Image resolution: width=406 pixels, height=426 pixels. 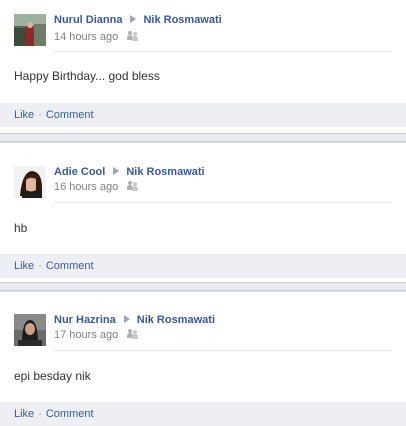 What do you see at coordinates (85, 320) in the screenshot?
I see `author-link: Nur Hazrina` at bounding box center [85, 320].